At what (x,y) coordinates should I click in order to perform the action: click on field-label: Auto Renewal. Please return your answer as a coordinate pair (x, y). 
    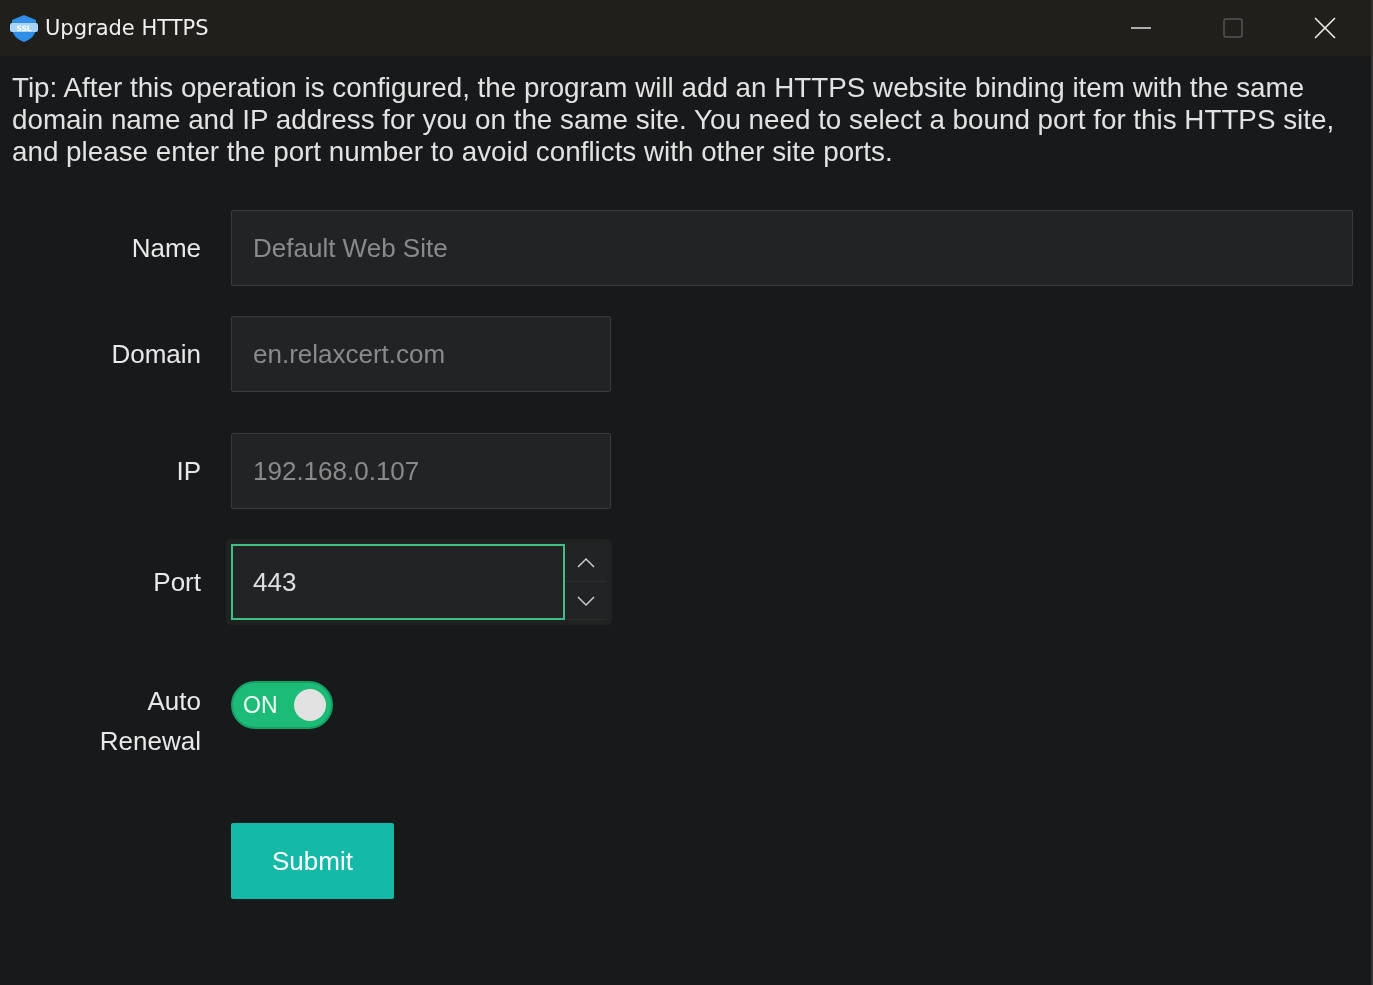
    Looking at the image, I should click on (149, 721).